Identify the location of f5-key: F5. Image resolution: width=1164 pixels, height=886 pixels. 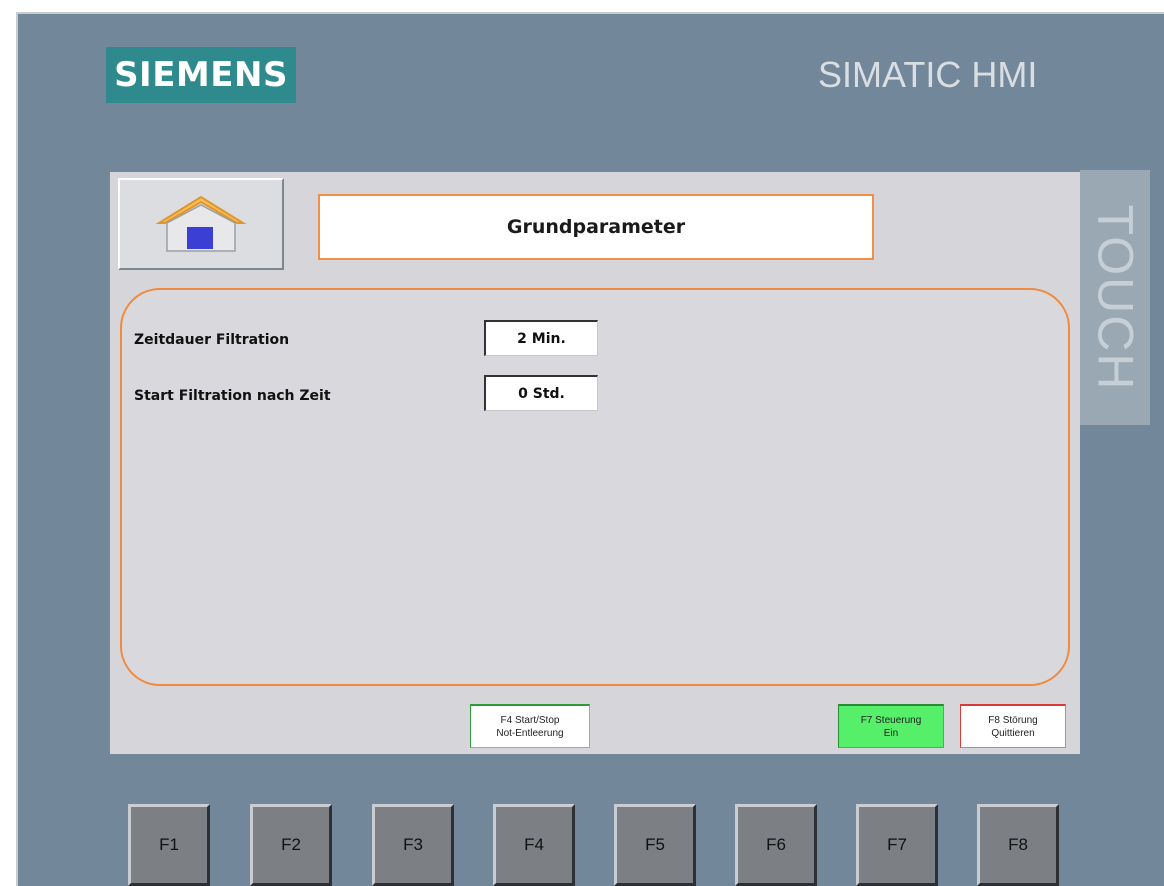
(655, 845).